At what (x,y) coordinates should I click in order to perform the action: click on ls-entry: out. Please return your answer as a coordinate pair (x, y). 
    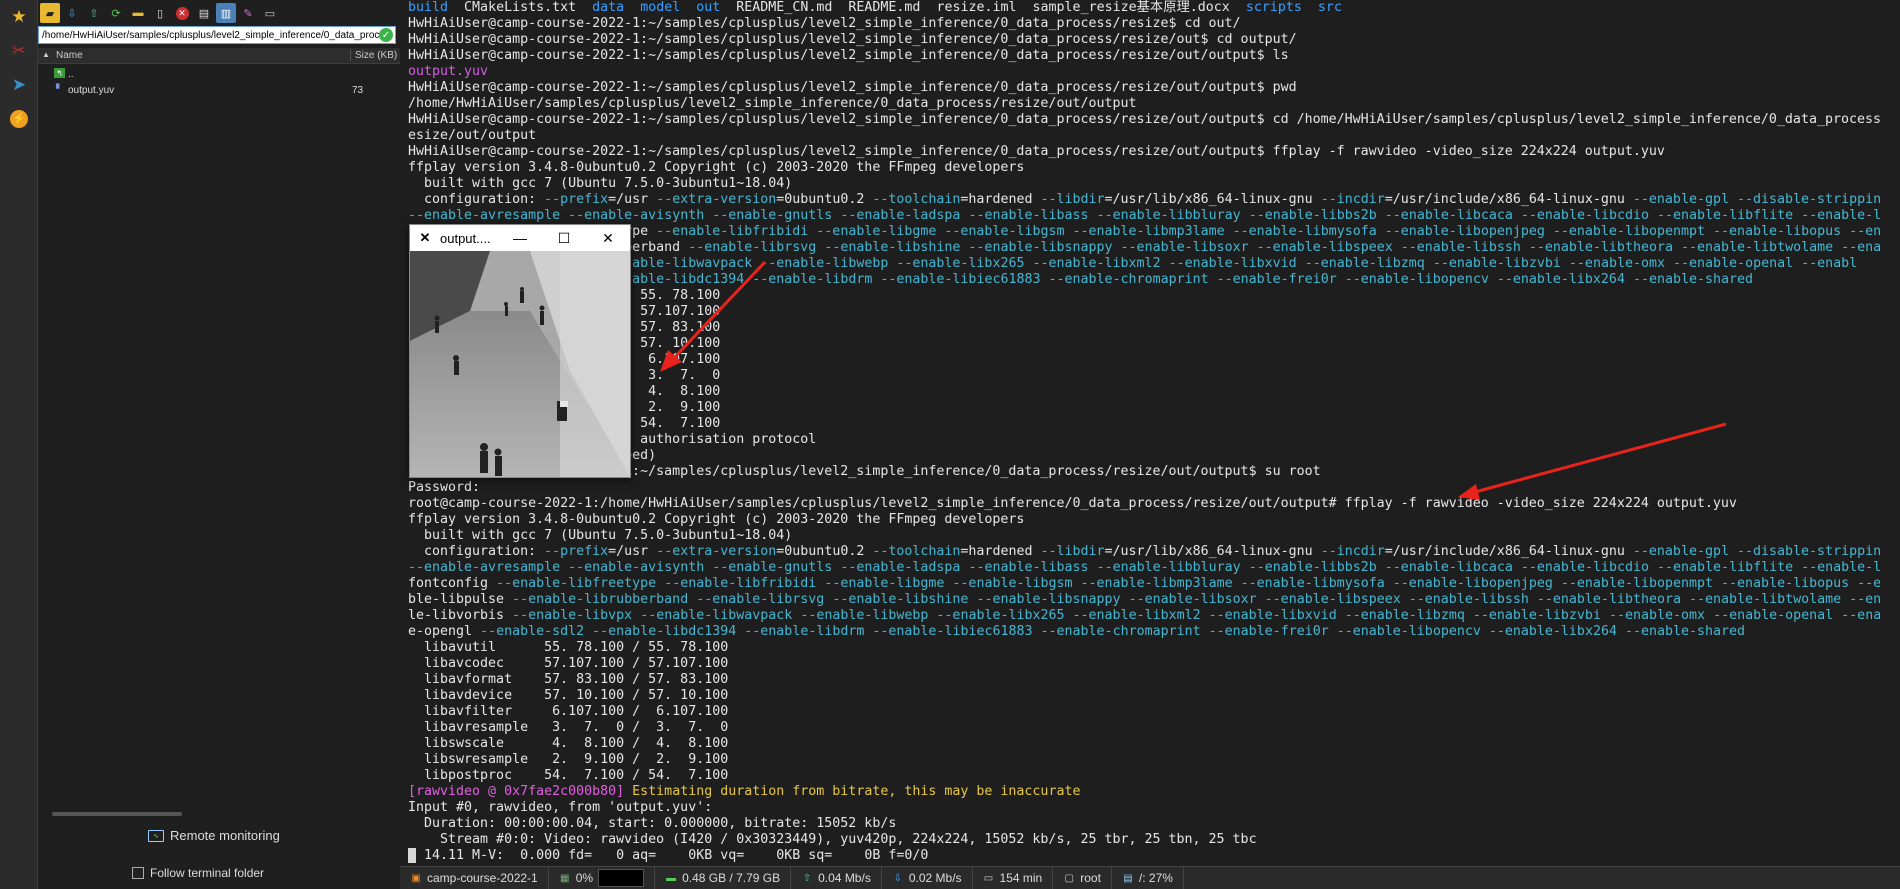
    Looking at the image, I should click on (708, 7).